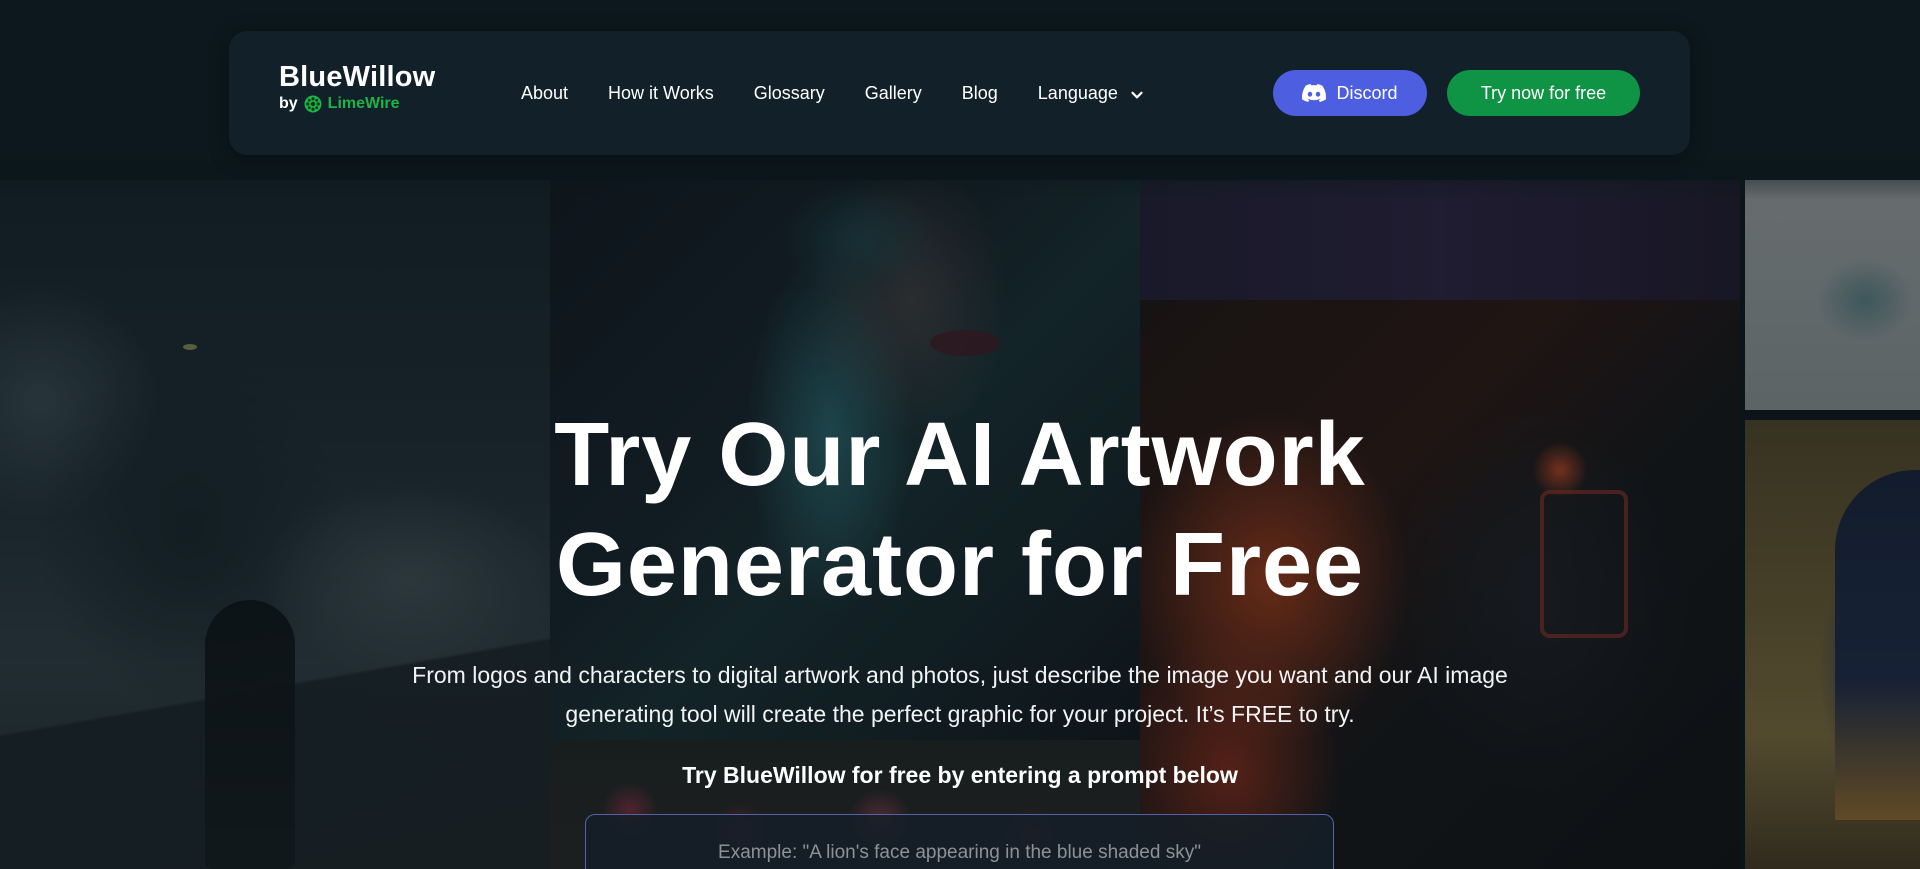 This screenshot has width=1920, height=869. I want to click on prompt-input, so click(959, 842).